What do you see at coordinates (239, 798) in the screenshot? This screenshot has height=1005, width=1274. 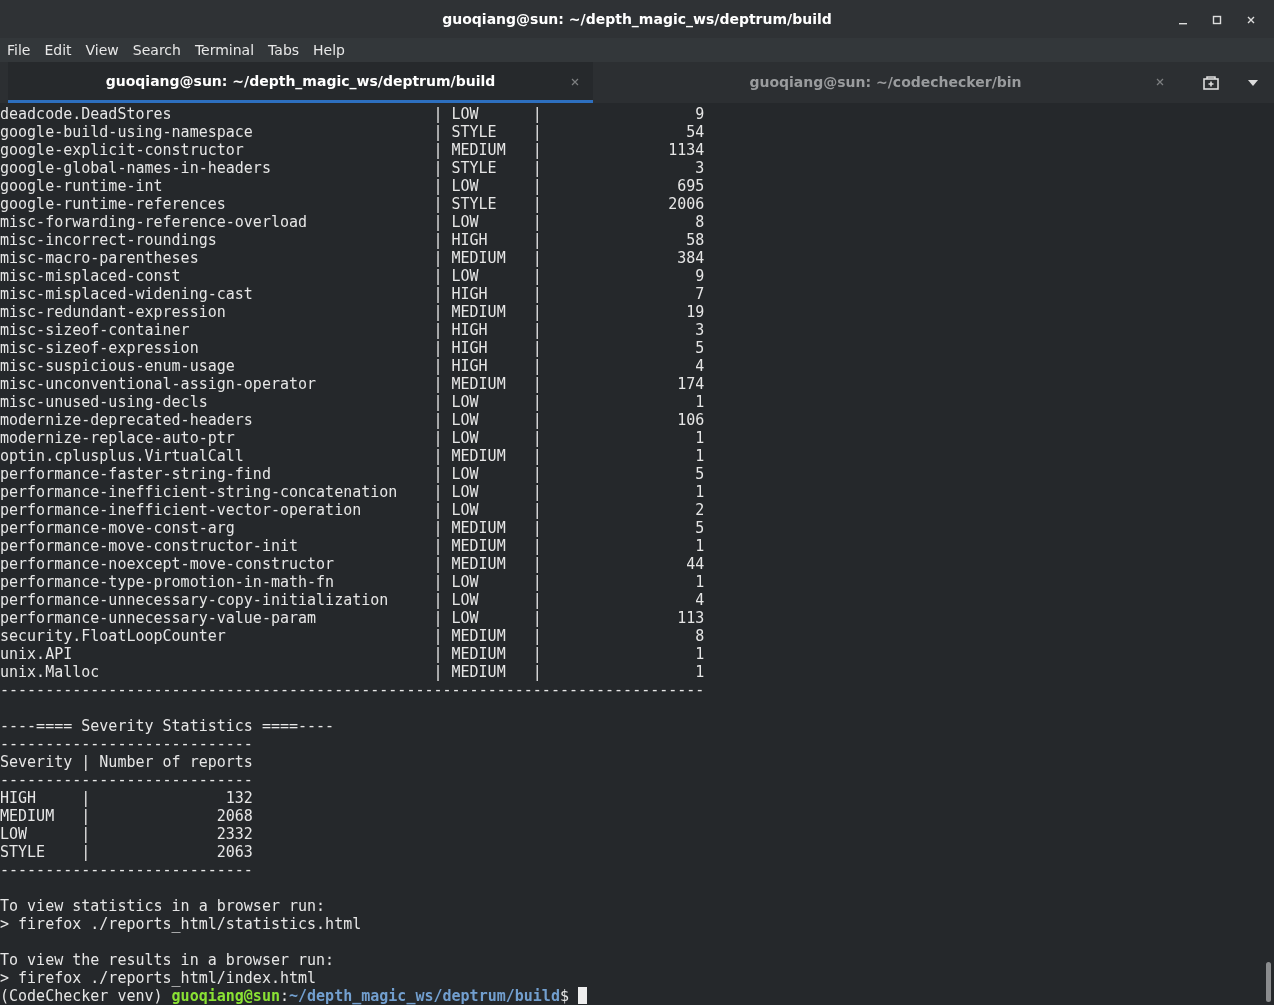 I see `report-count: 132` at bounding box center [239, 798].